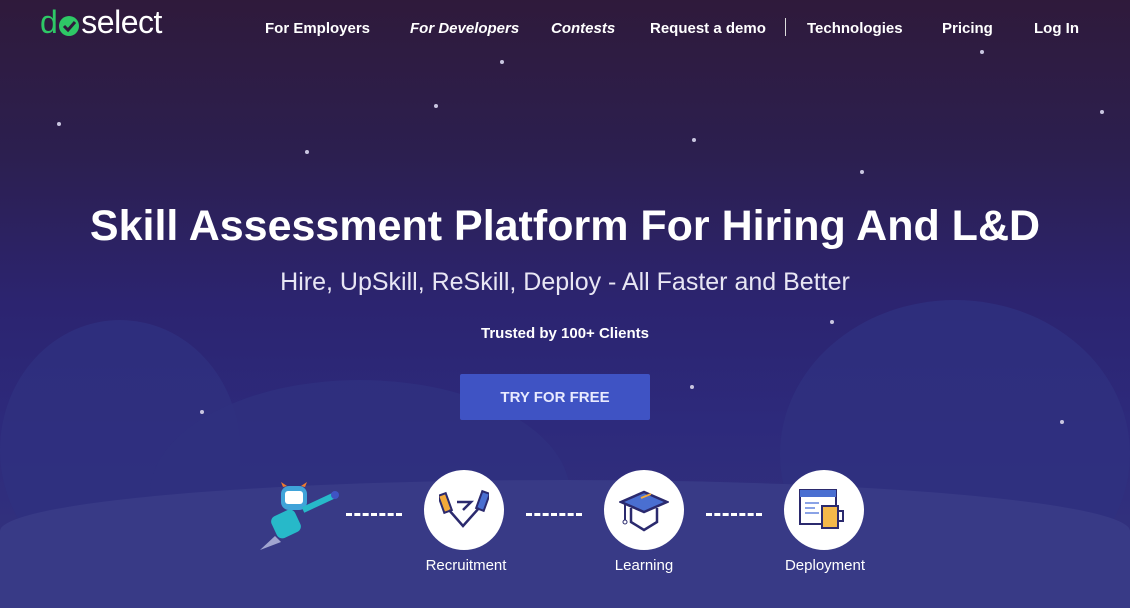  I want to click on step-label-learning: Learning, so click(644, 565).